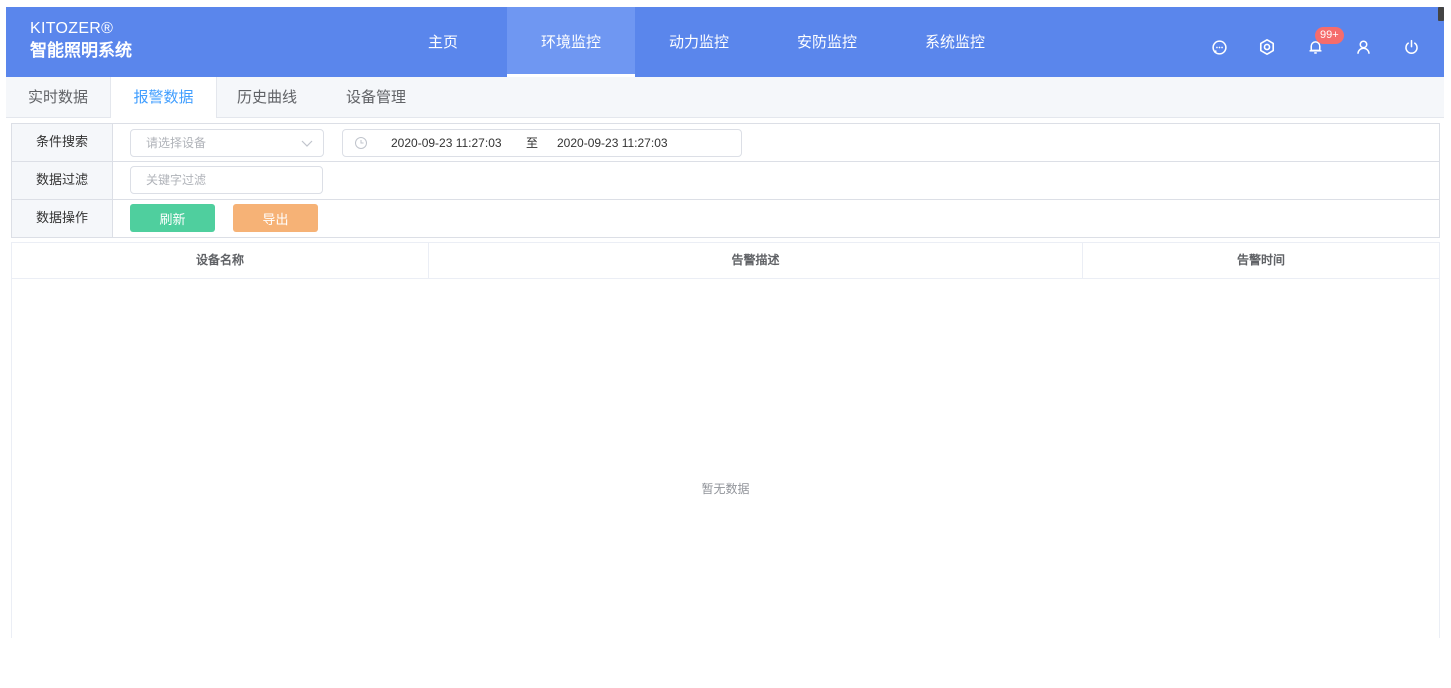  What do you see at coordinates (1219, 47) in the screenshot?
I see `chat-bubble-icon` at bounding box center [1219, 47].